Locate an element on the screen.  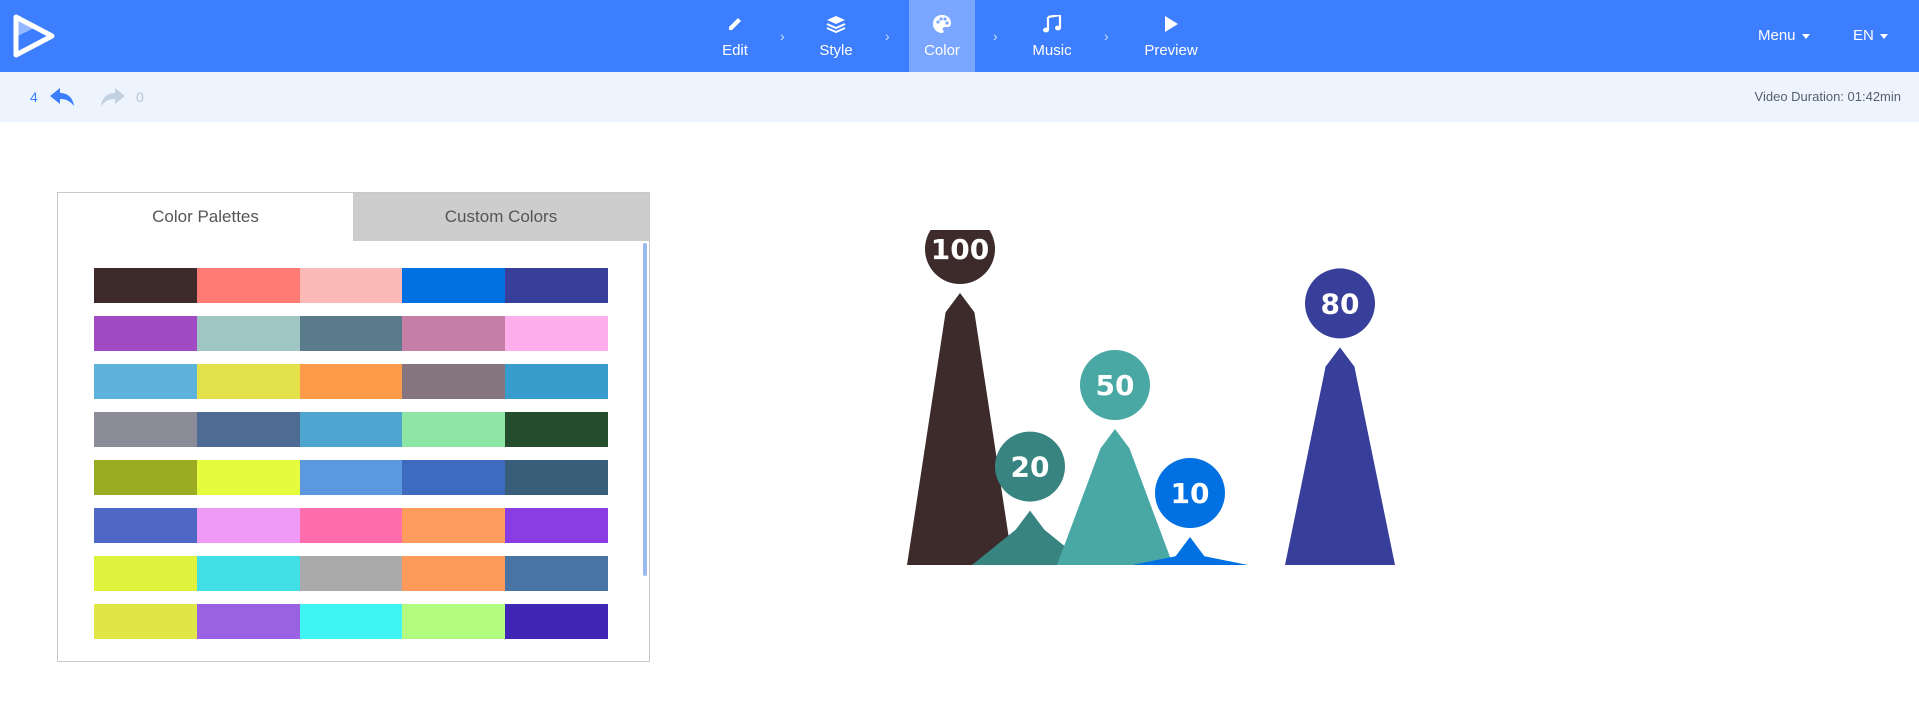
step-navigation: Edit › Style › Color › Music › Preview is located at coordinates (959, 36).